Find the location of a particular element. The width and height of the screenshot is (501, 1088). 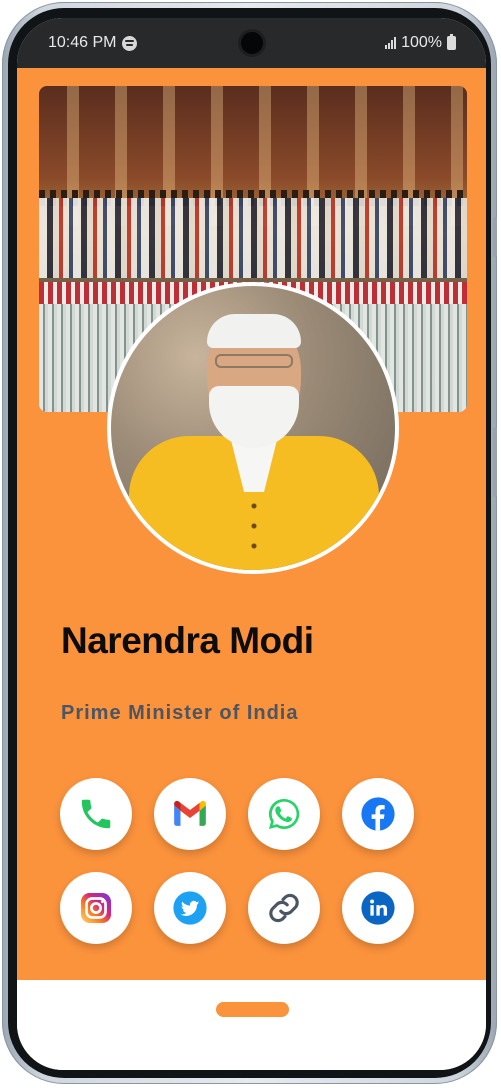

home-indicator is located at coordinates (252, 1009).